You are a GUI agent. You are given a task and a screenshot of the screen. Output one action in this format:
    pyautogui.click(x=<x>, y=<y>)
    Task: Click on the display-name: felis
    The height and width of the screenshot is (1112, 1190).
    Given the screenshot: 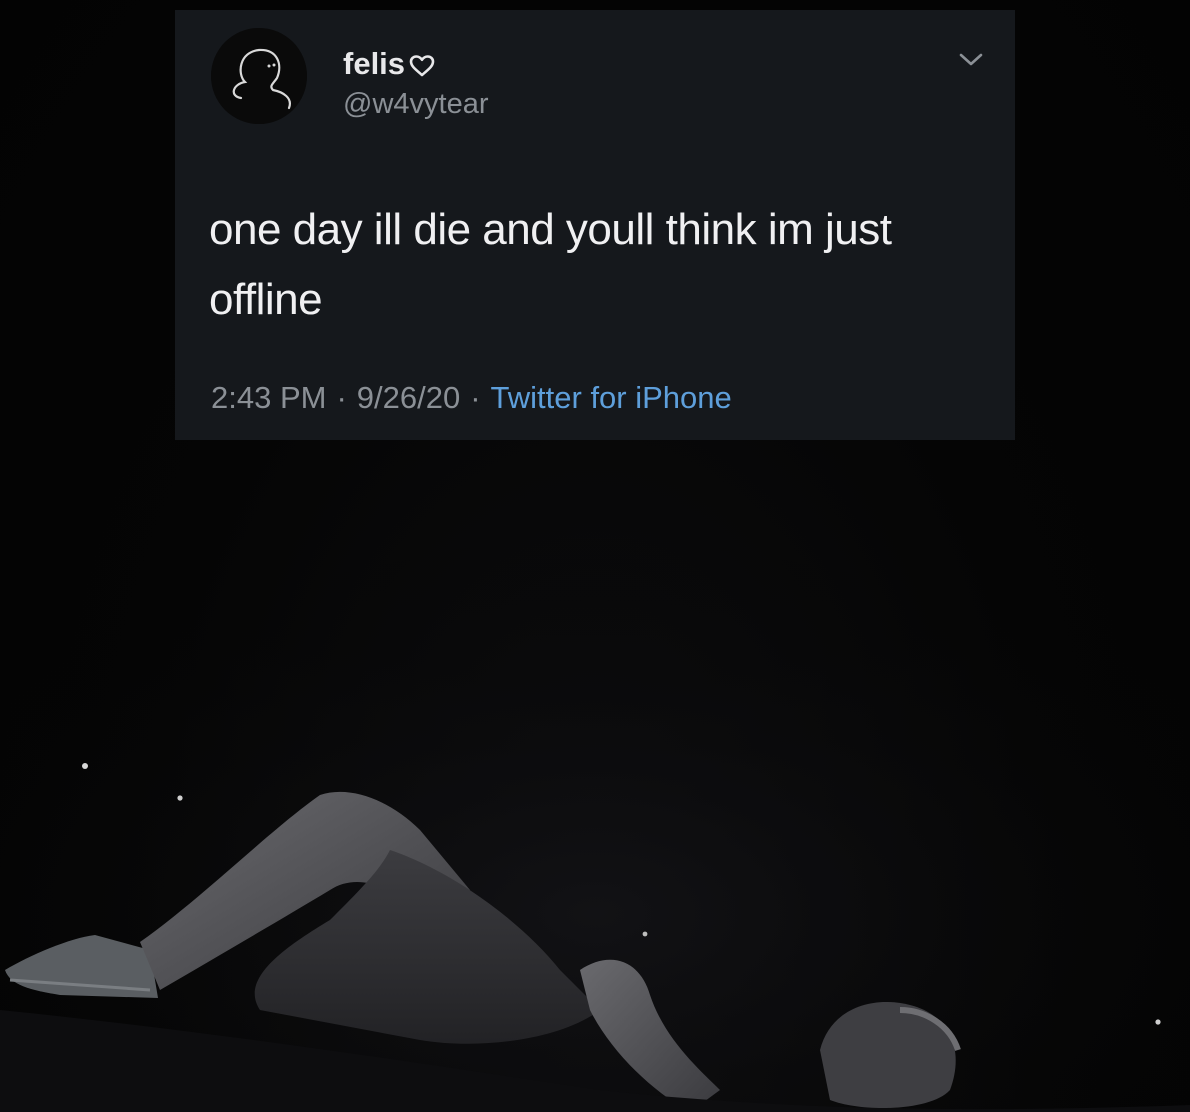 What is the action you would take?
    pyautogui.click(x=374, y=63)
    